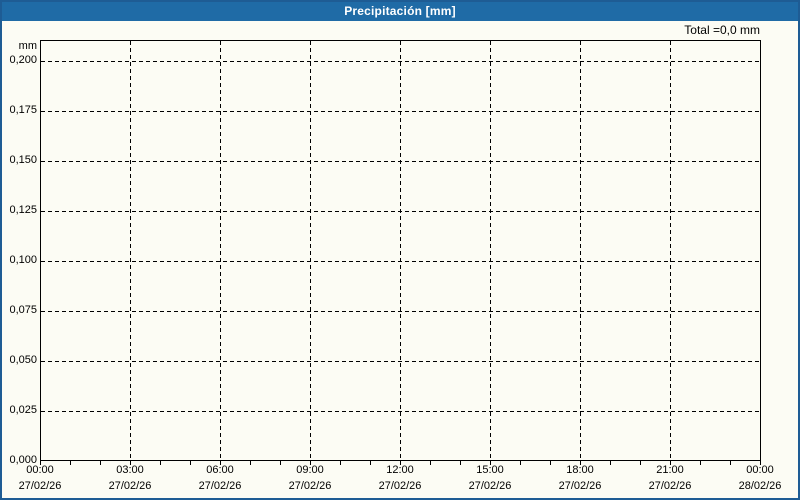  I want to click on x-axis-ticks, so click(401, 464).